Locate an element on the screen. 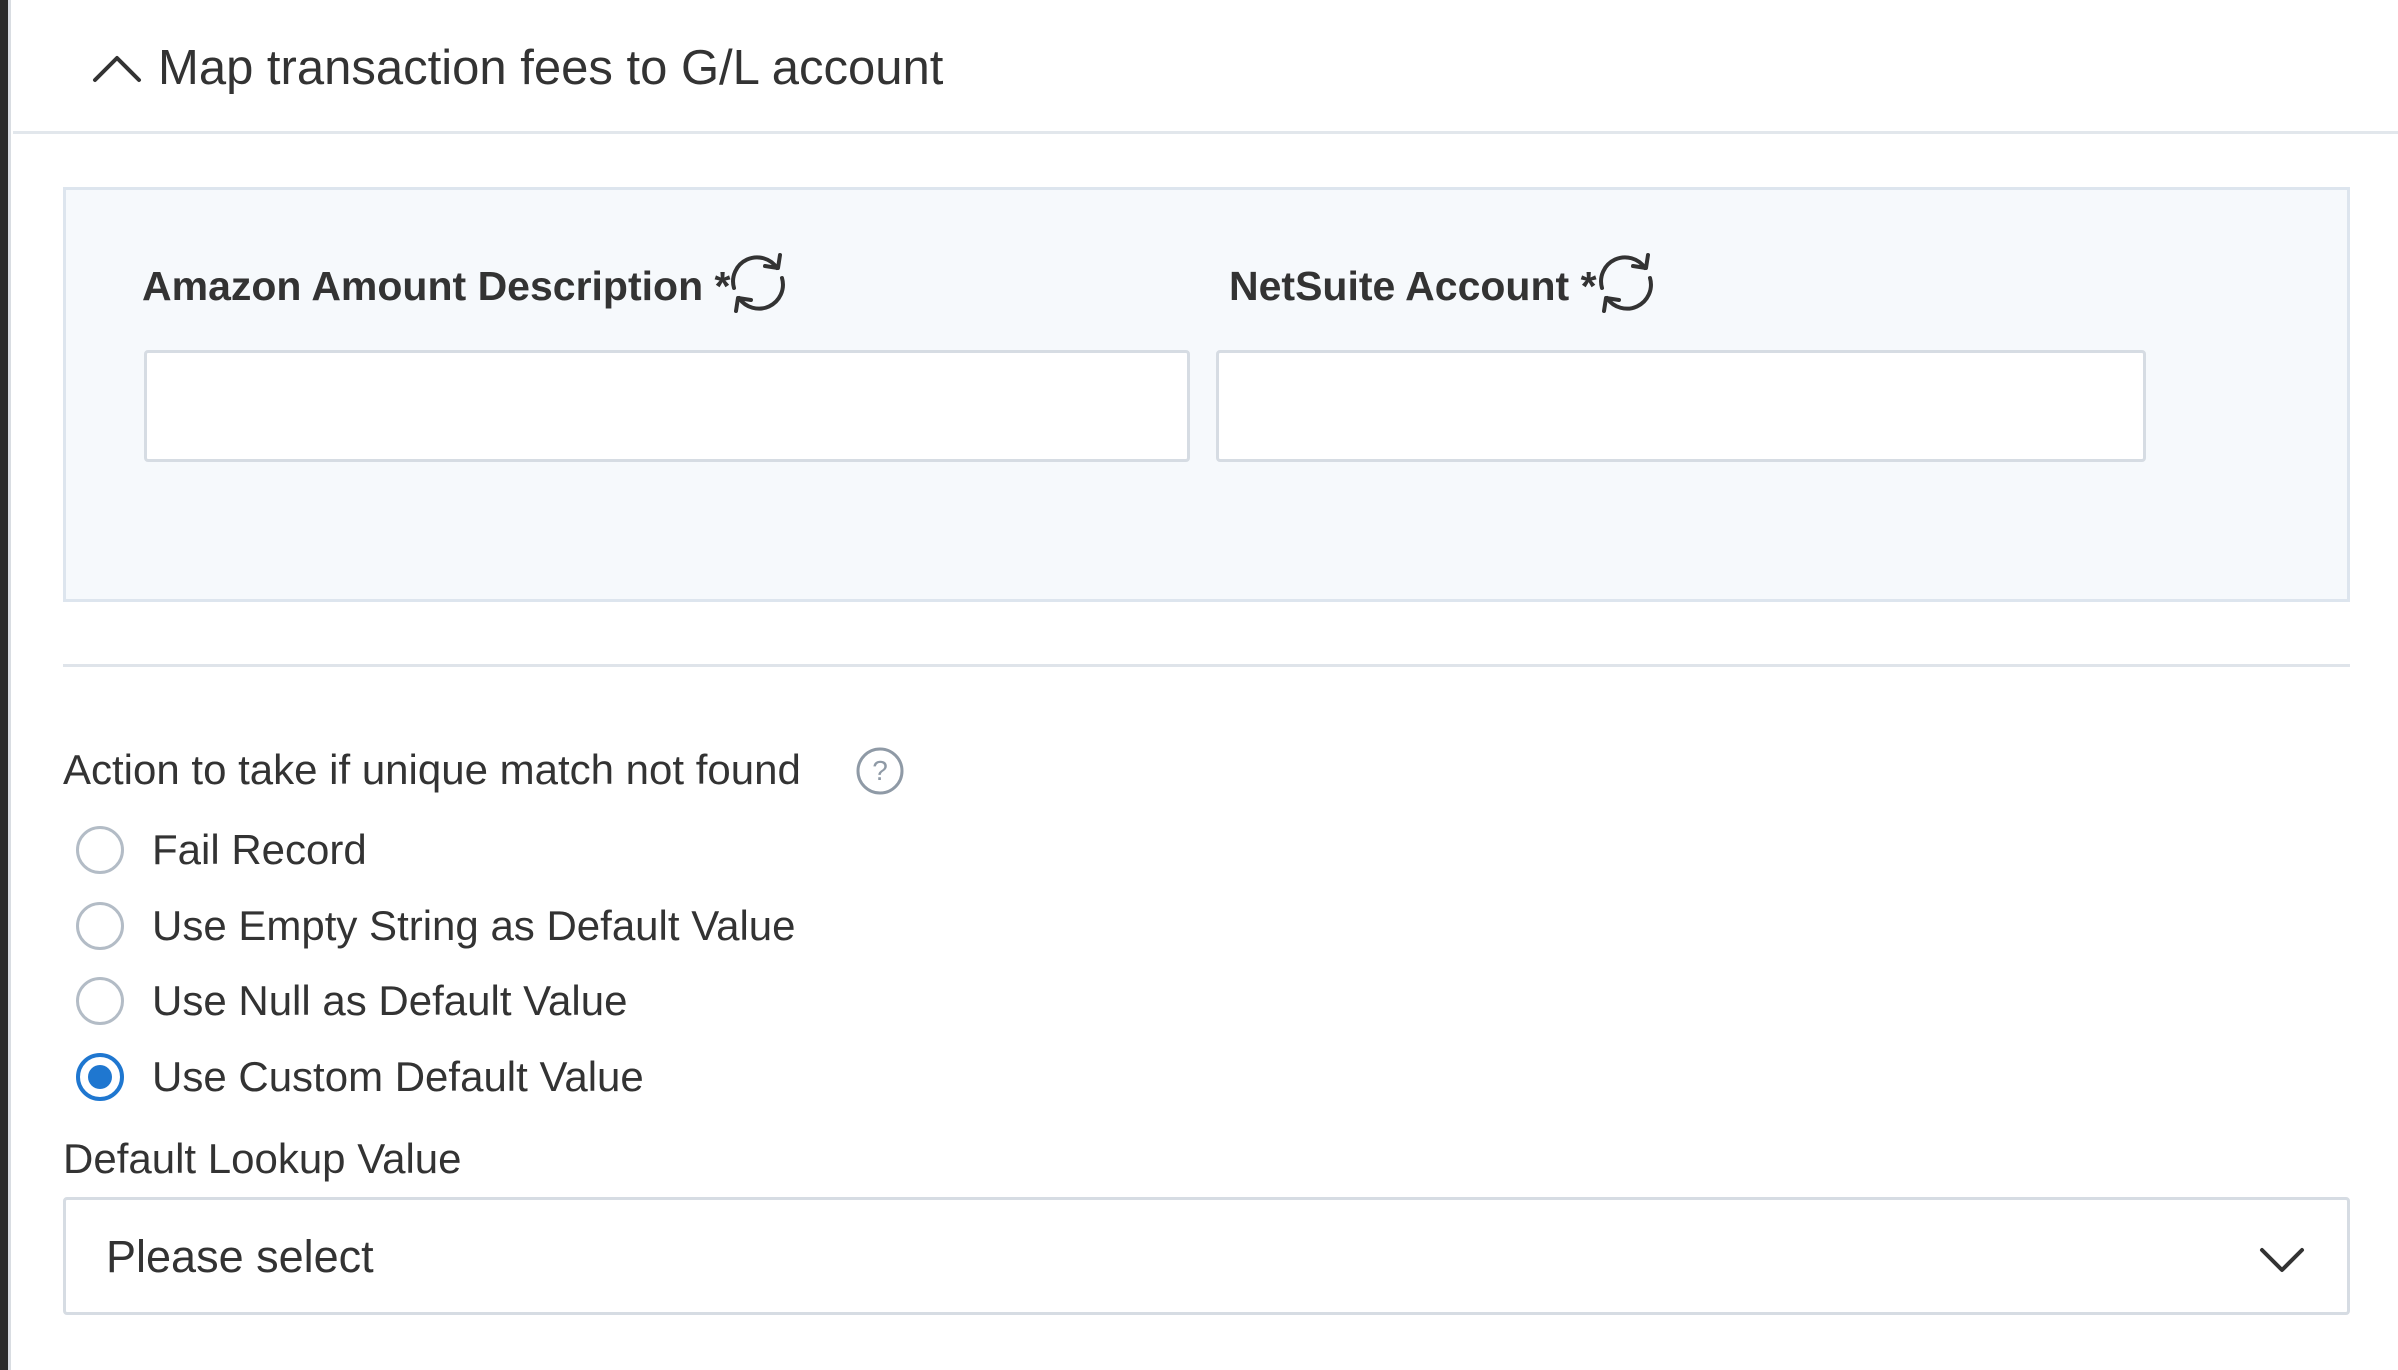 This screenshot has width=2398, height=1370. radio-button-selected is located at coordinates (100, 1077).